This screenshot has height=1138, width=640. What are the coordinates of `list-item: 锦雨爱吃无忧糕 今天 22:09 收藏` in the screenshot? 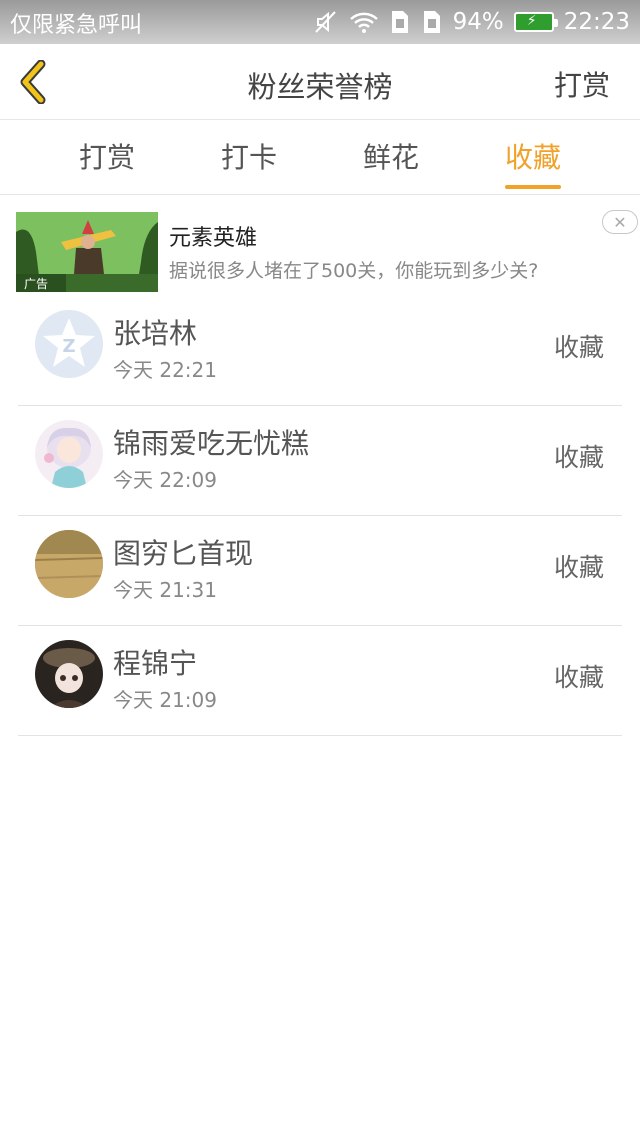 It's located at (320, 461).